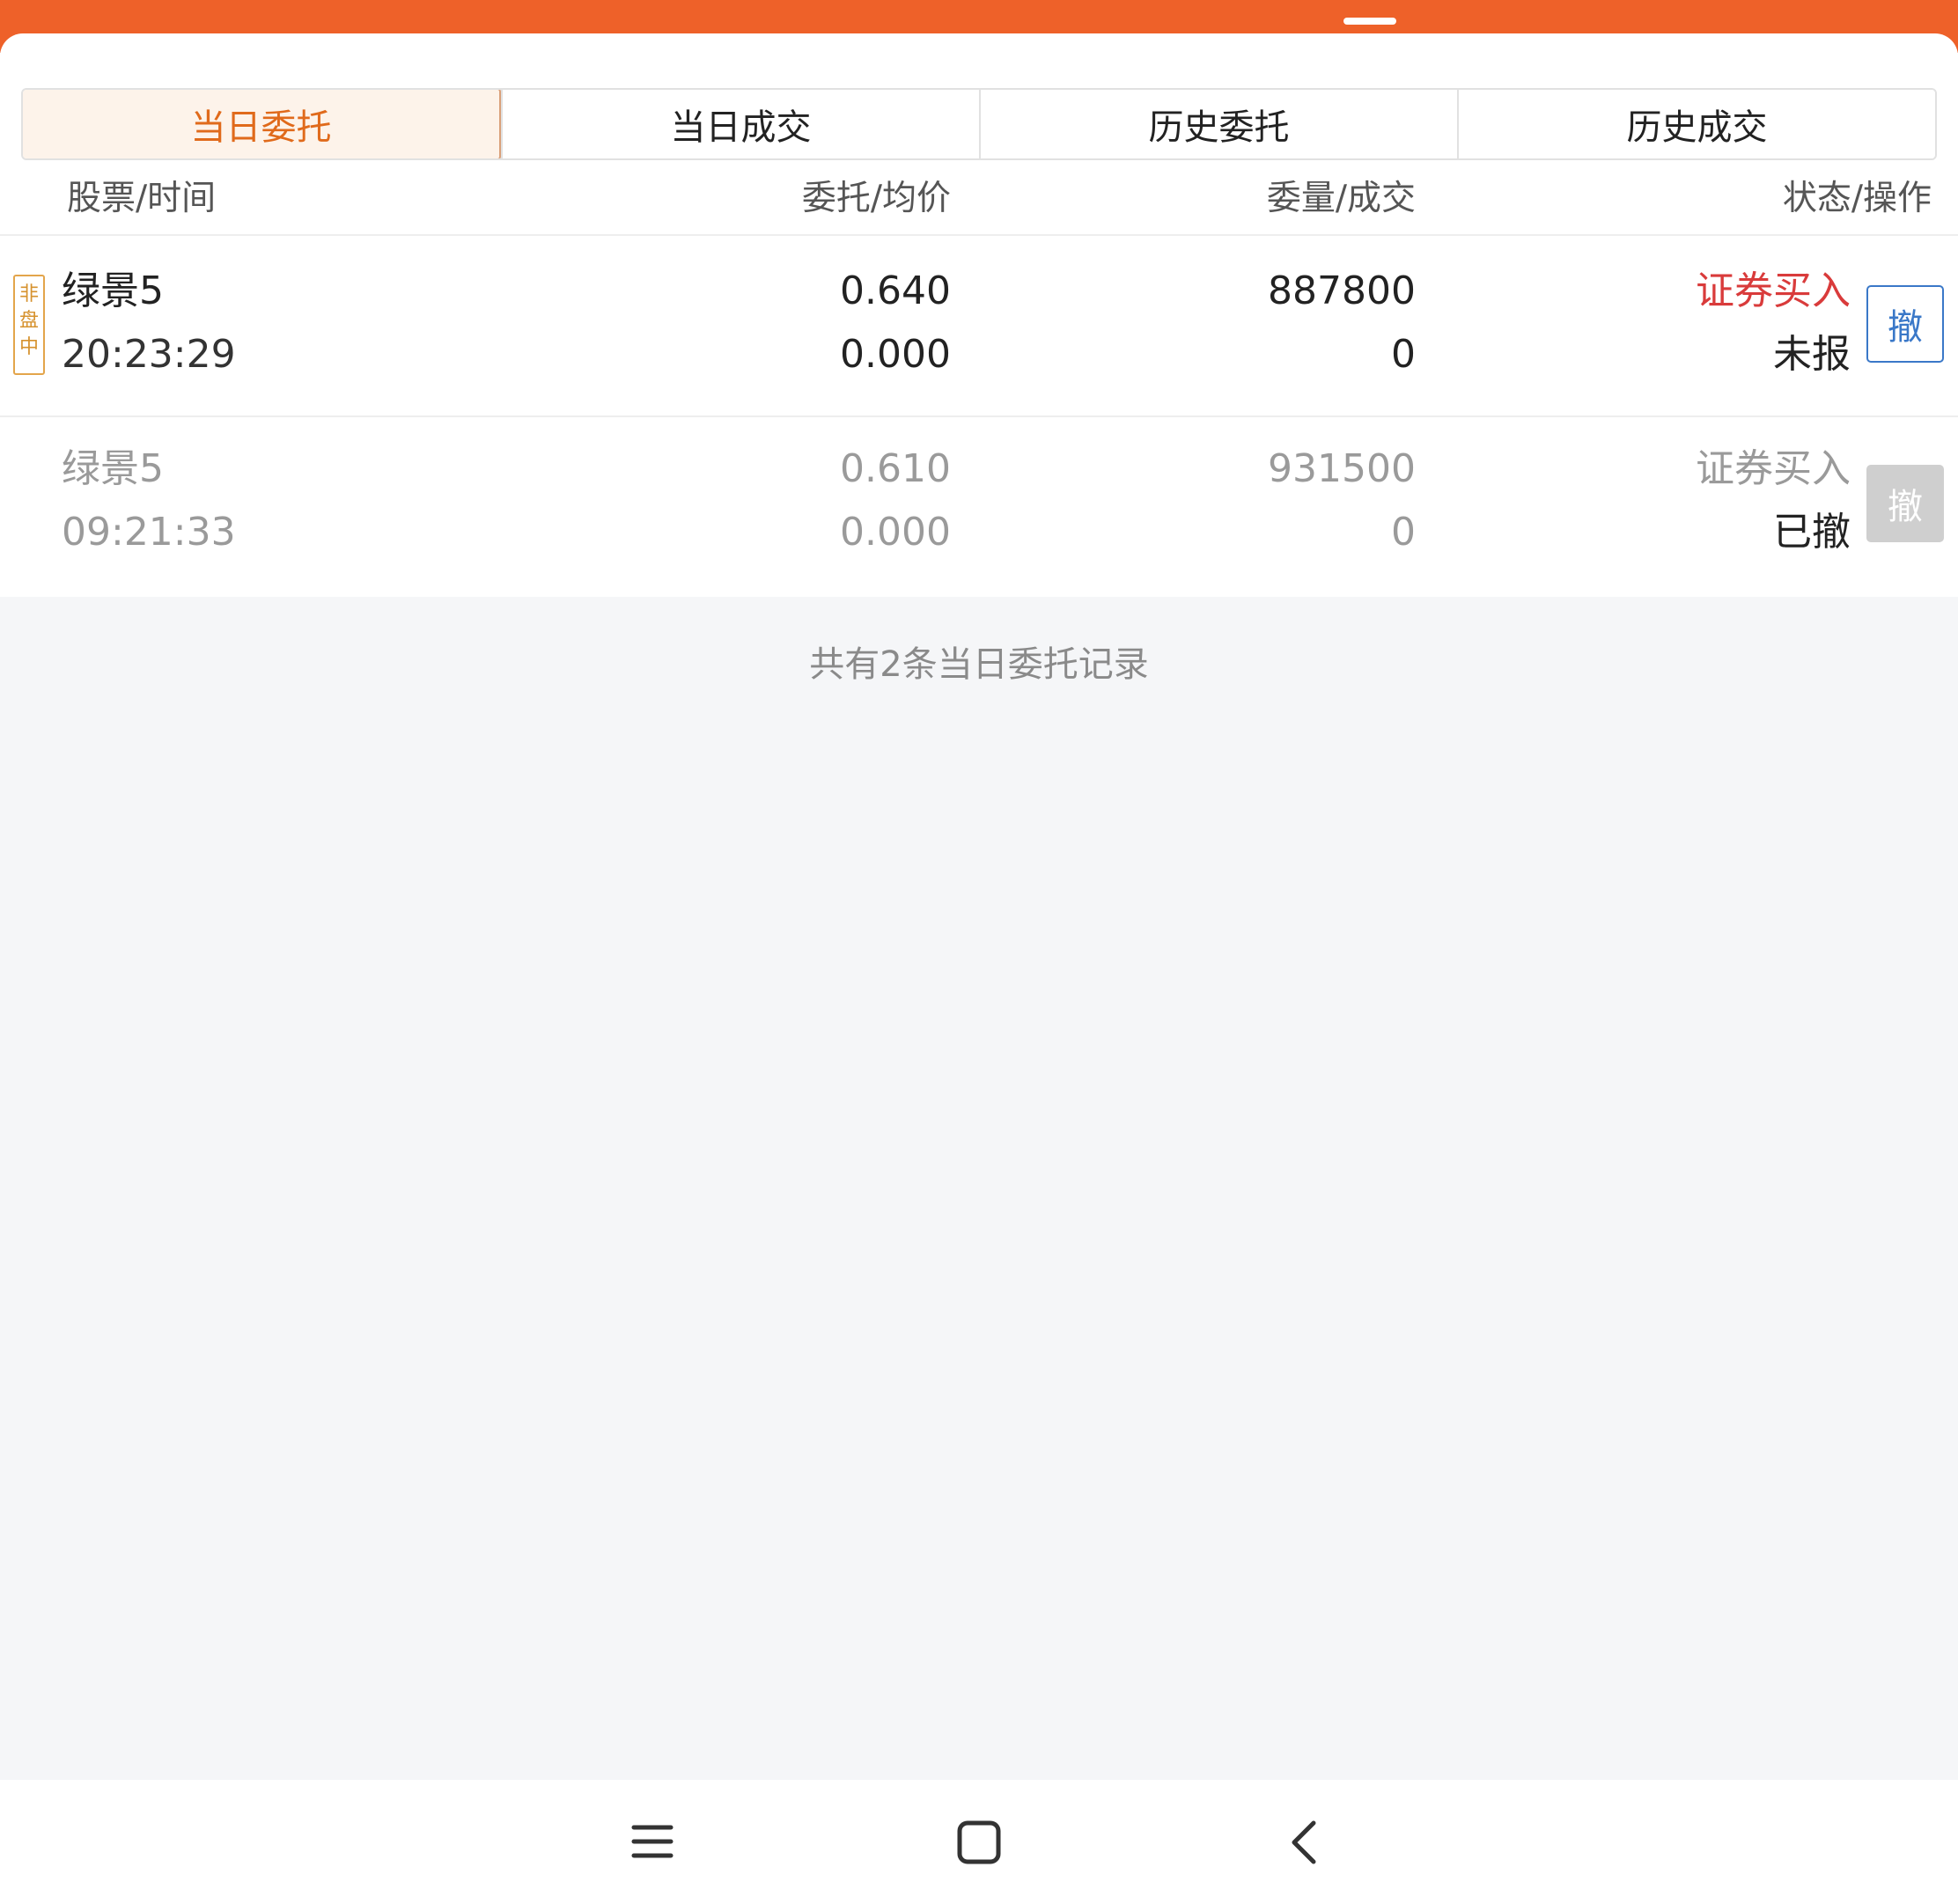 Image resolution: width=1958 pixels, height=1904 pixels. Describe the element at coordinates (1812, 532) in the screenshot. I see `order-status: 已撤` at that location.